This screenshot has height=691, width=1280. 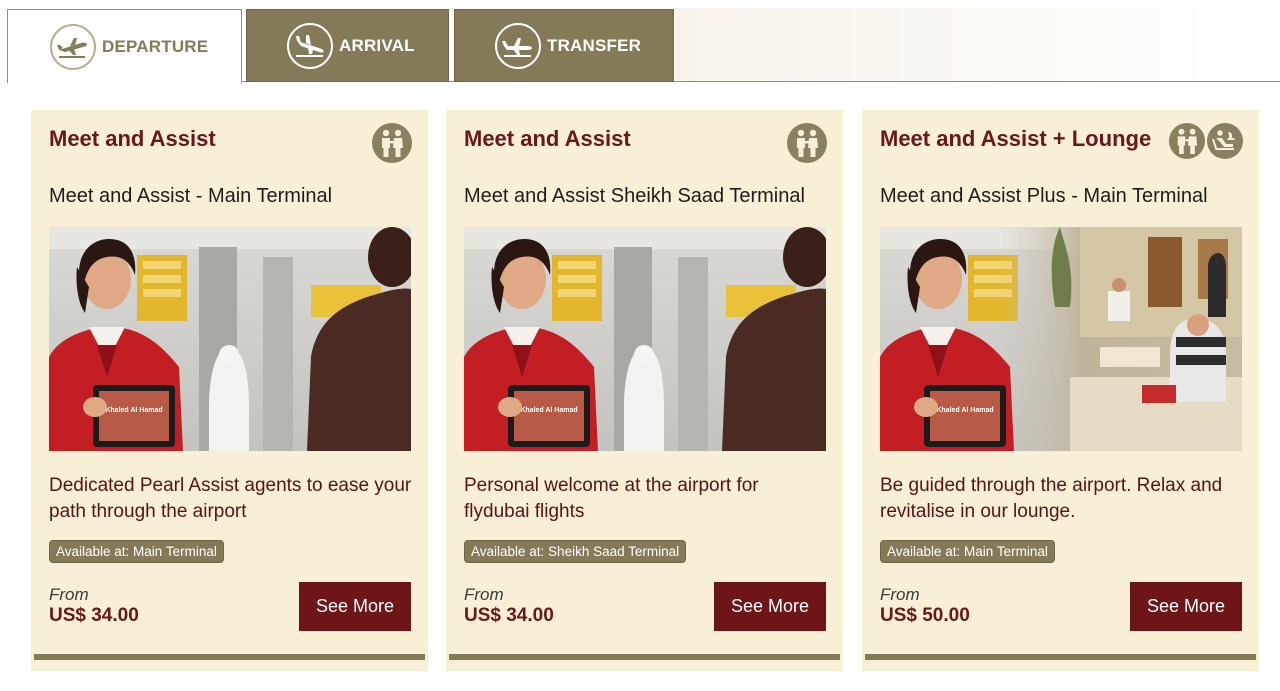 What do you see at coordinates (977, 44) in the screenshot?
I see `tabbar-background` at bounding box center [977, 44].